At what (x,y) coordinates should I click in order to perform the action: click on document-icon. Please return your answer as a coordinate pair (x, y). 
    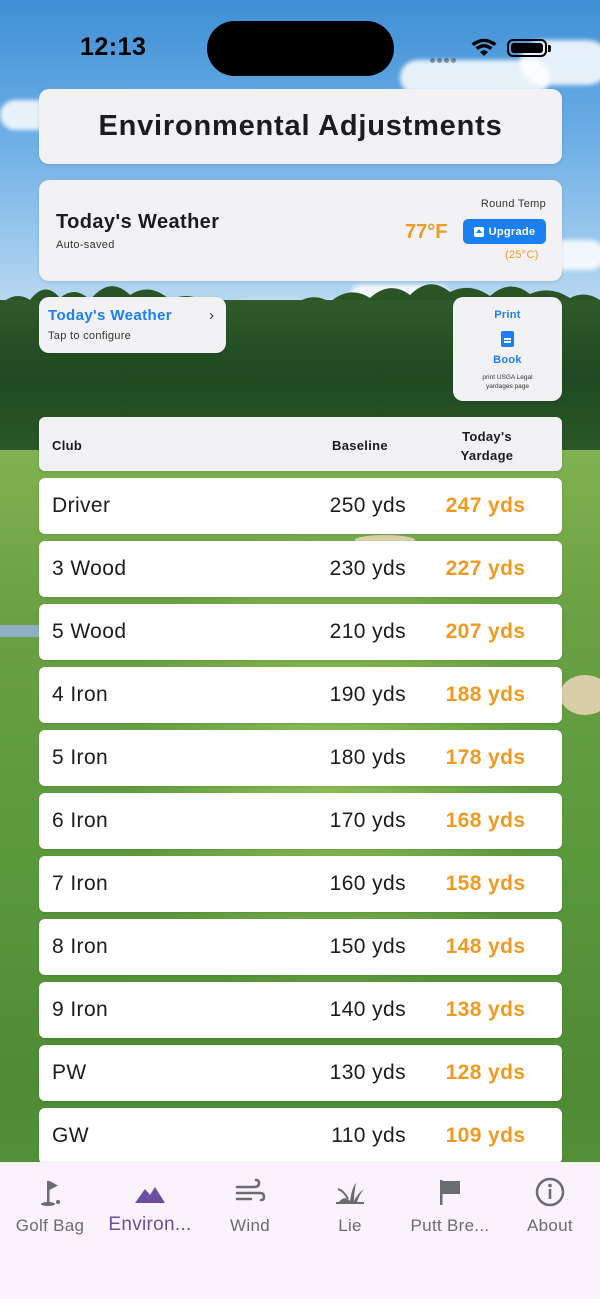
    Looking at the image, I should click on (507, 339).